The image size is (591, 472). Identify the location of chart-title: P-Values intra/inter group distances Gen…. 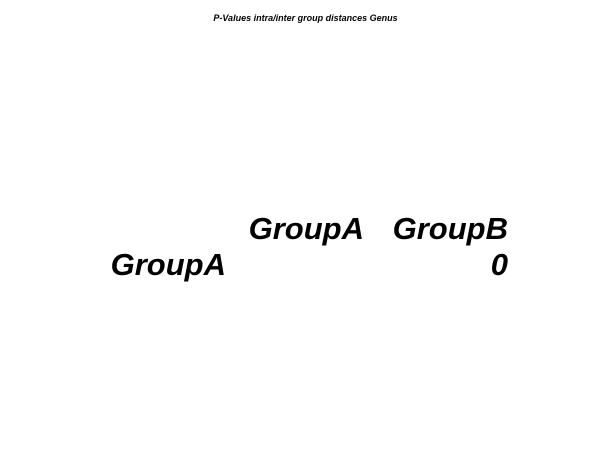
(305, 18).